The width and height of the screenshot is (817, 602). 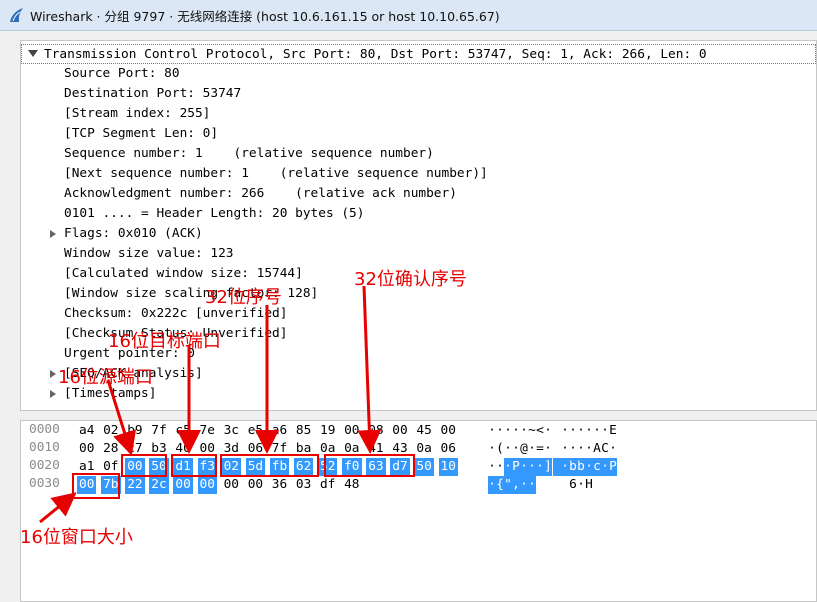 I want to click on annotation-ack: 32位确认序号, so click(x=410, y=279).